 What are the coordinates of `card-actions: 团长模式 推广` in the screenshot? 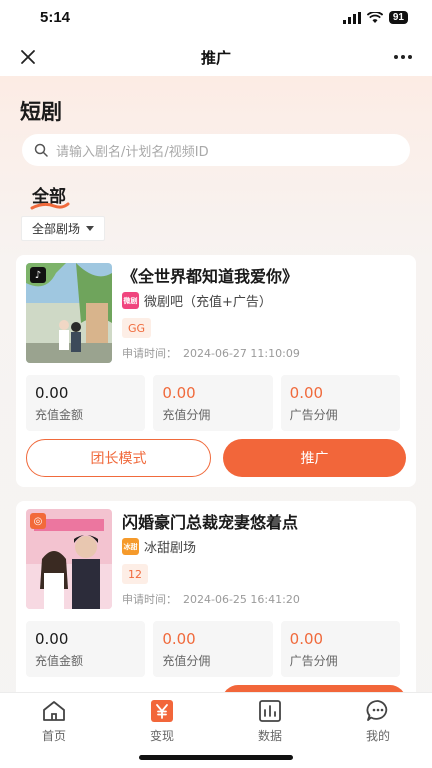 It's located at (216, 458).